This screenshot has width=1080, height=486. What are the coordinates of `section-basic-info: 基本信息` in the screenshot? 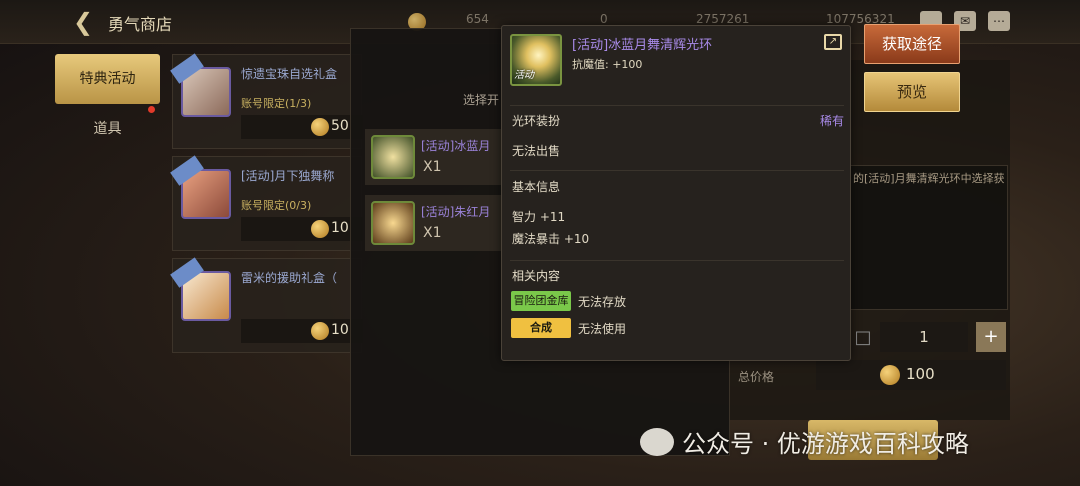 It's located at (536, 187).